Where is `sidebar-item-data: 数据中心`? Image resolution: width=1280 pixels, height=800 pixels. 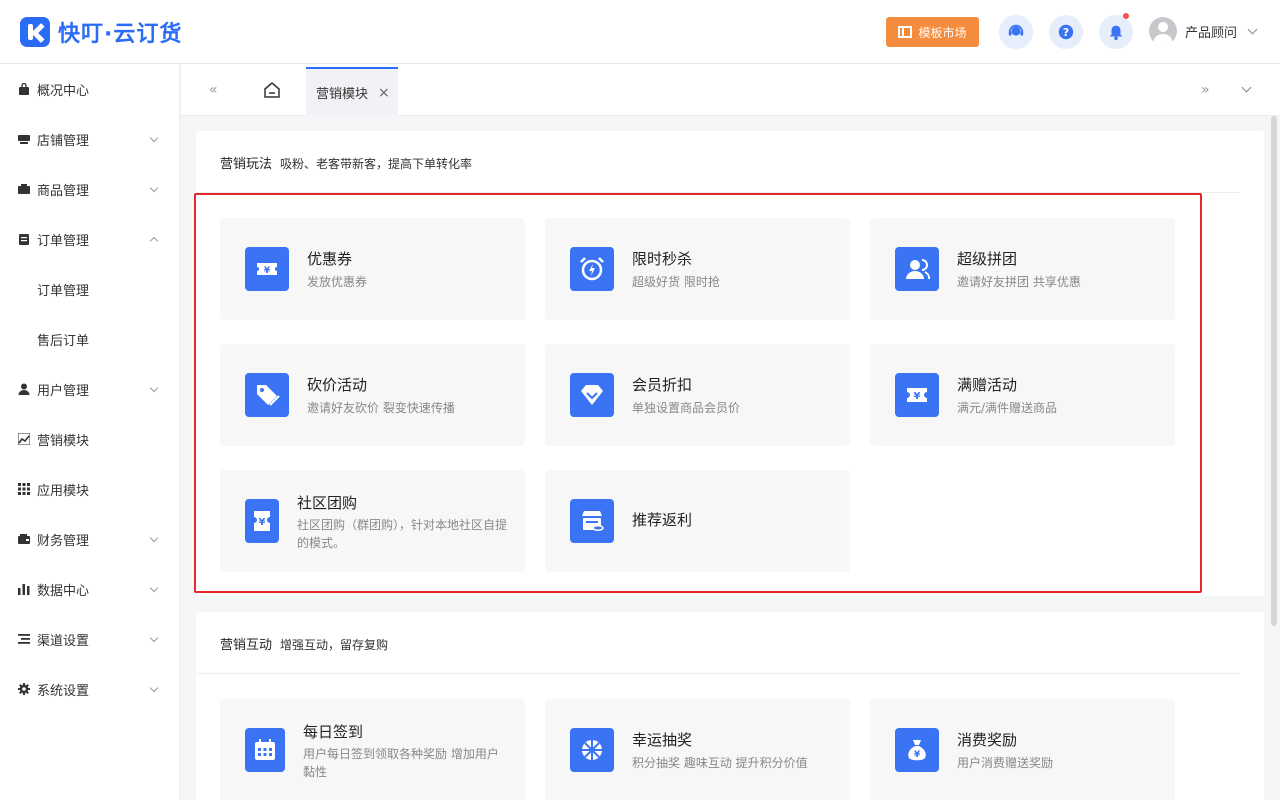
sidebar-item-data: 数据中心 is located at coordinates (89, 589).